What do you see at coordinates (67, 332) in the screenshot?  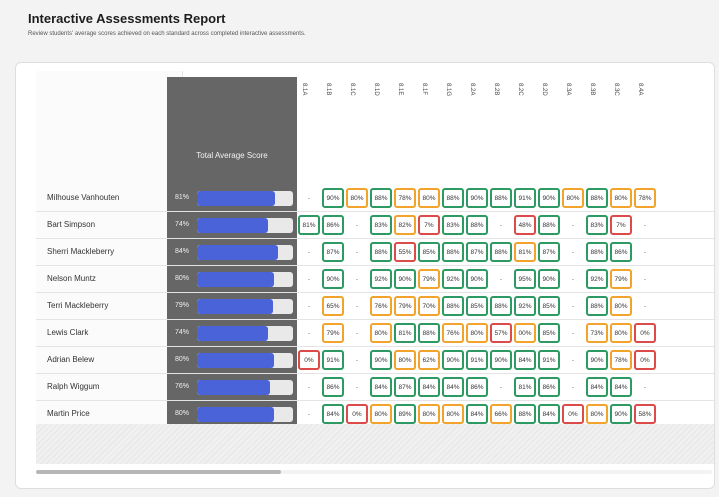 I see `student-name: Lewis Clark` at bounding box center [67, 332].